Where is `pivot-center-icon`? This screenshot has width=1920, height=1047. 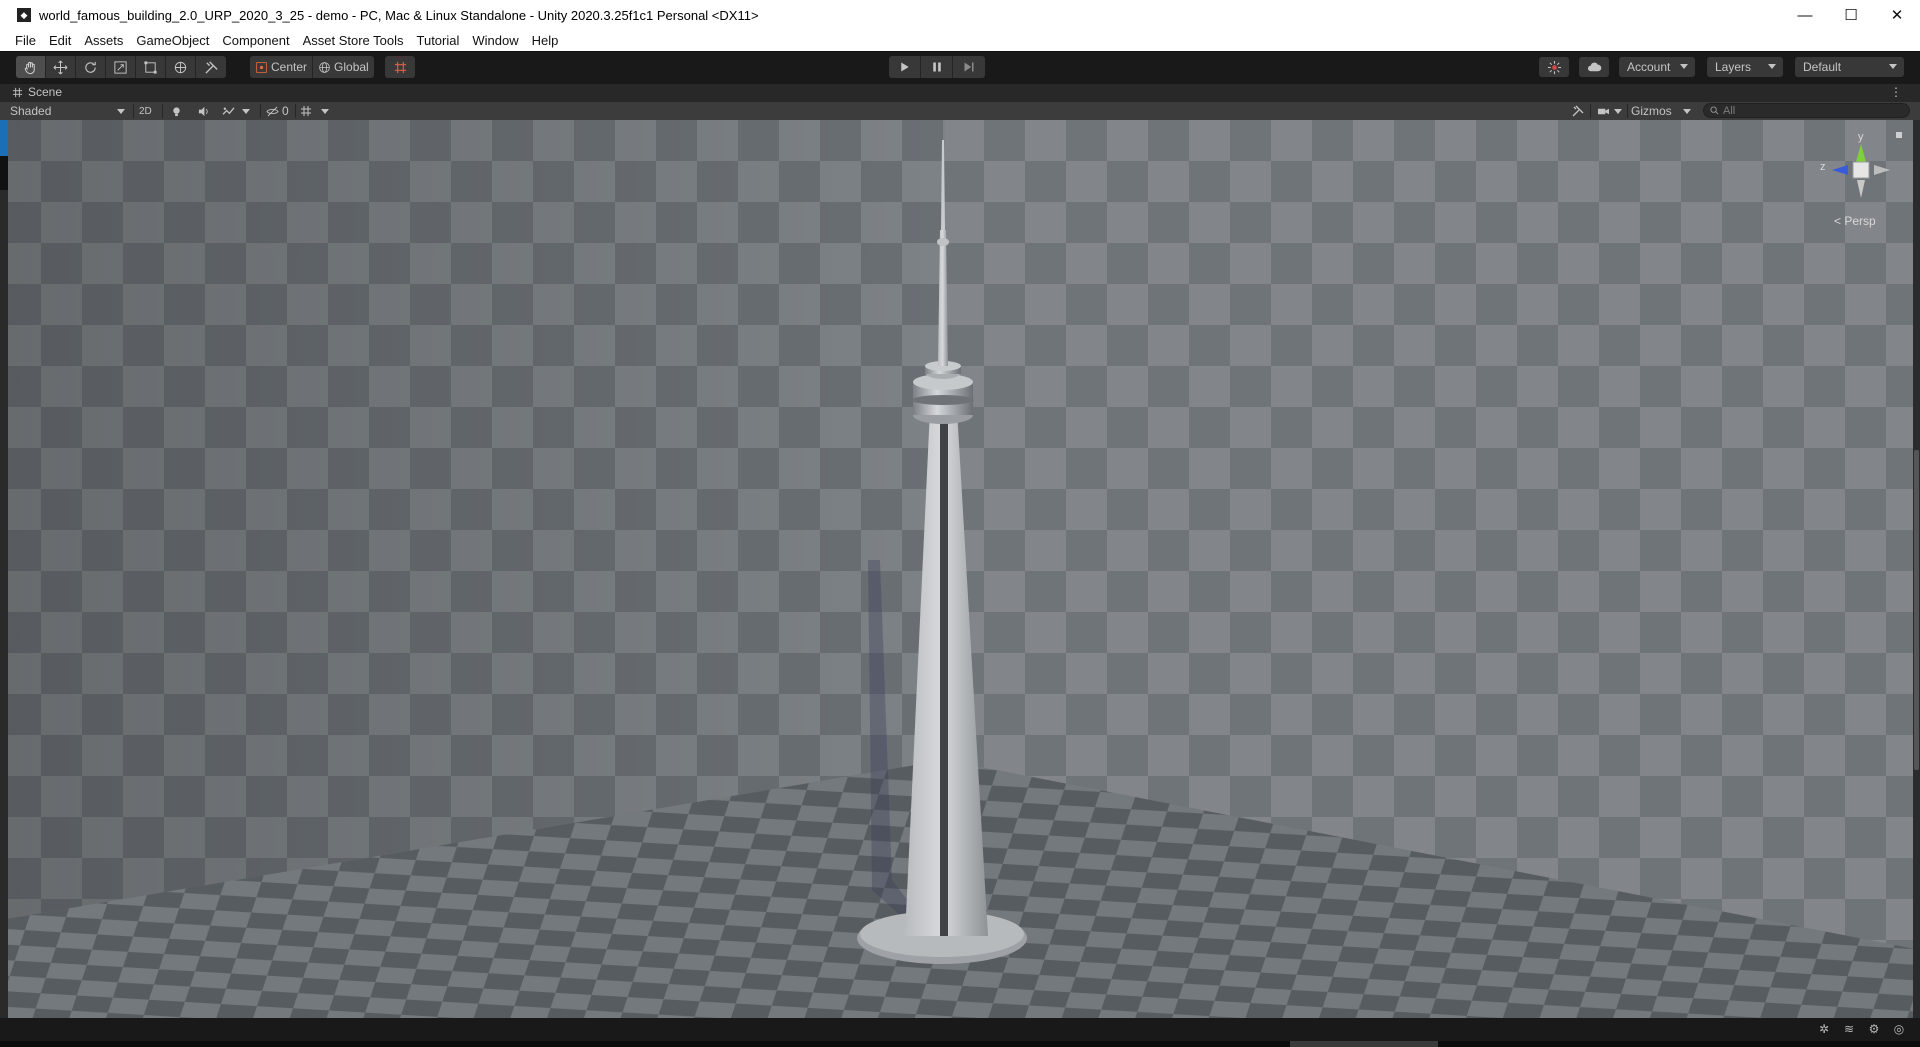 pivot-center-icon is located at coordinates (261, 67).